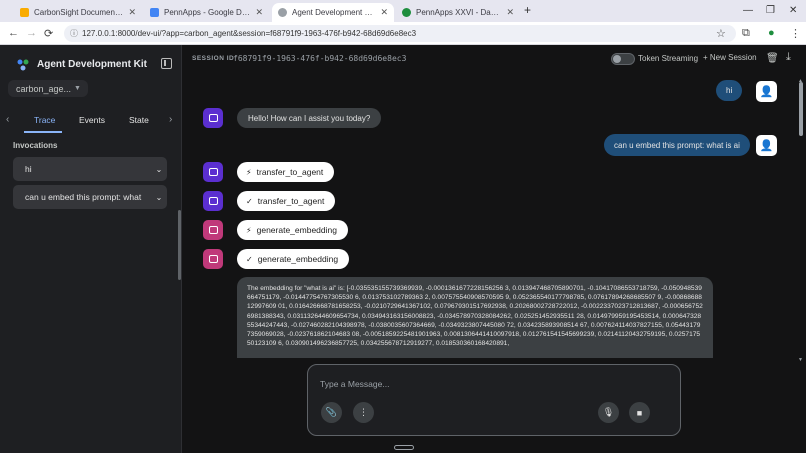 The image size is (806, 453). Describe the element at coordinates (23, 65) in the screenshot. I see `adk-logo-icon` at that location.